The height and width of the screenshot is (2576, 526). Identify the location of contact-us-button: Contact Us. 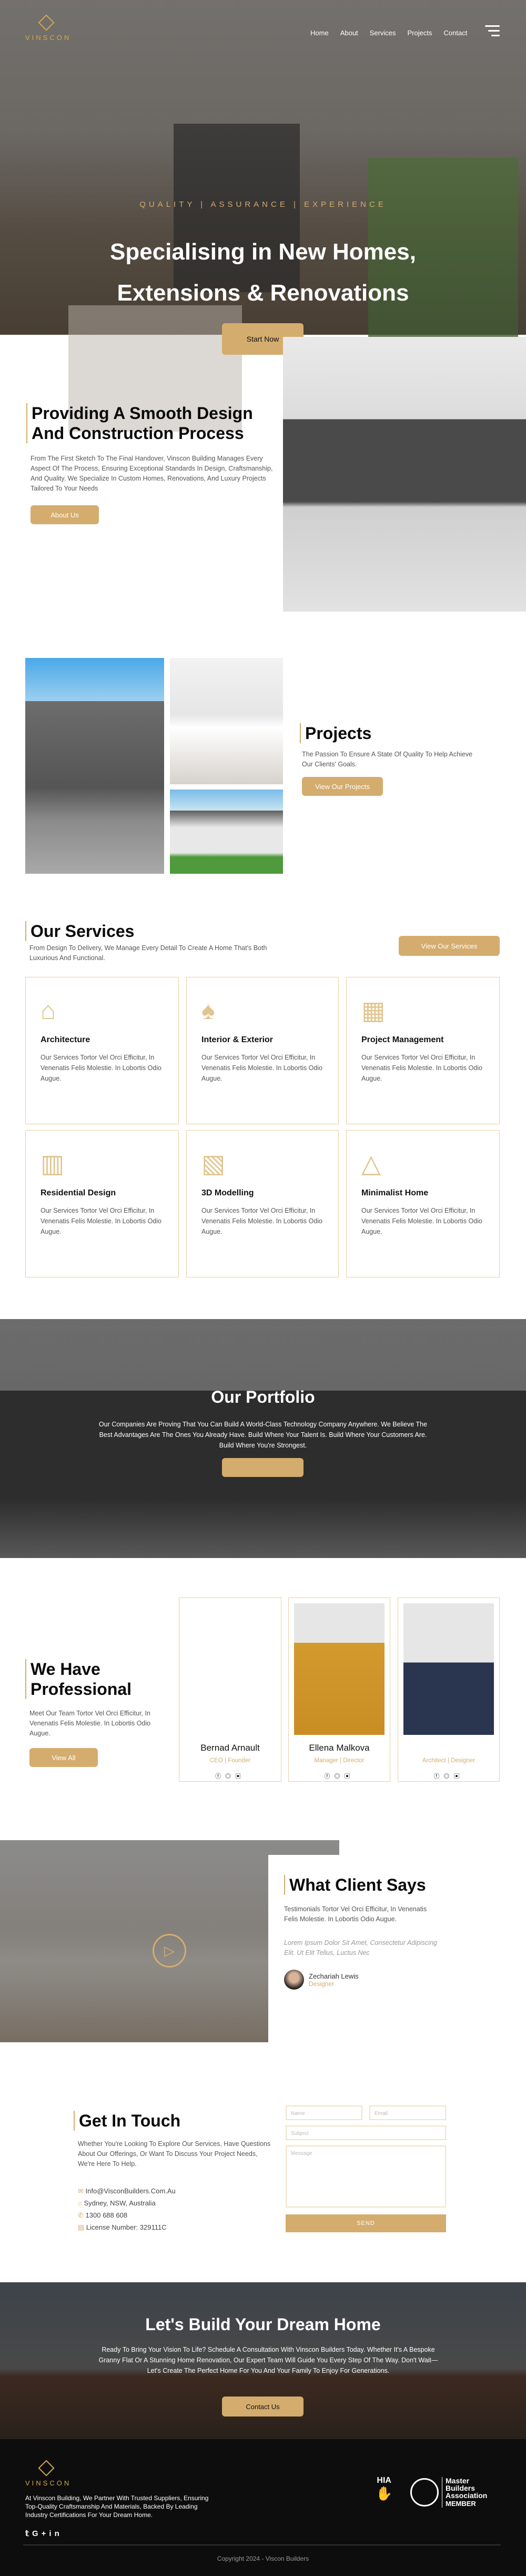
(263, 2407).